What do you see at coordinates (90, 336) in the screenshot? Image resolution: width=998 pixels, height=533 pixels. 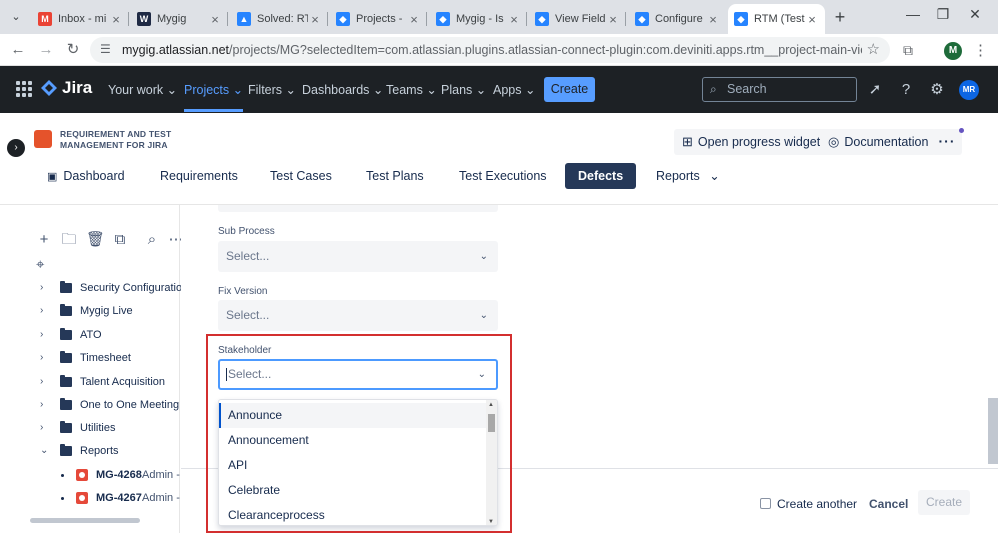 I see `tree-folder-row: › ATO` at bounding box center [90, 336].